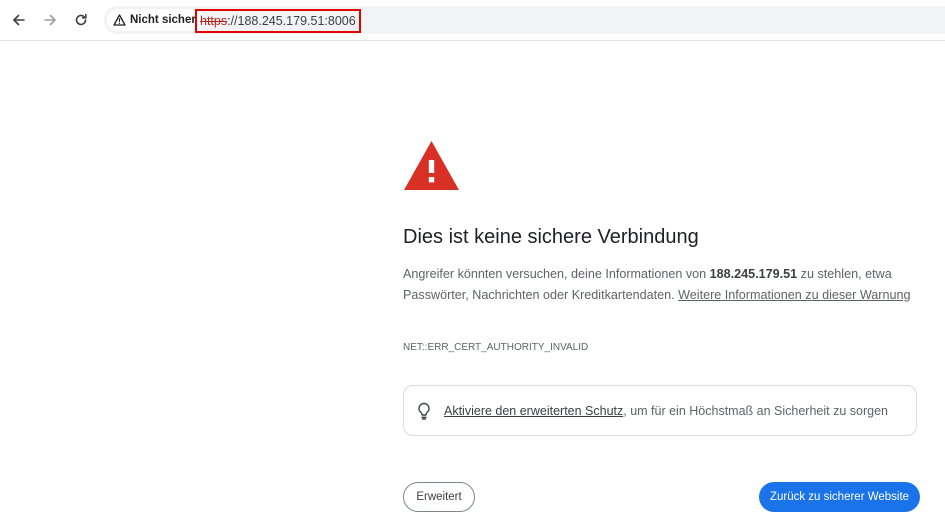  I want to click on reload-button, so click(81, 20).